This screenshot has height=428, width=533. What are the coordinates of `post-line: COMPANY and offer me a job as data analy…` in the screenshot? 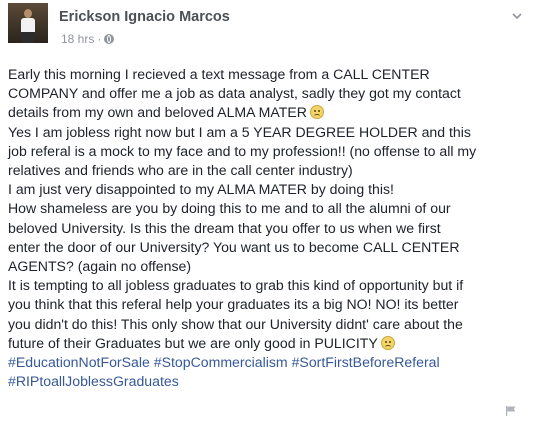 It's located at (234, 93).